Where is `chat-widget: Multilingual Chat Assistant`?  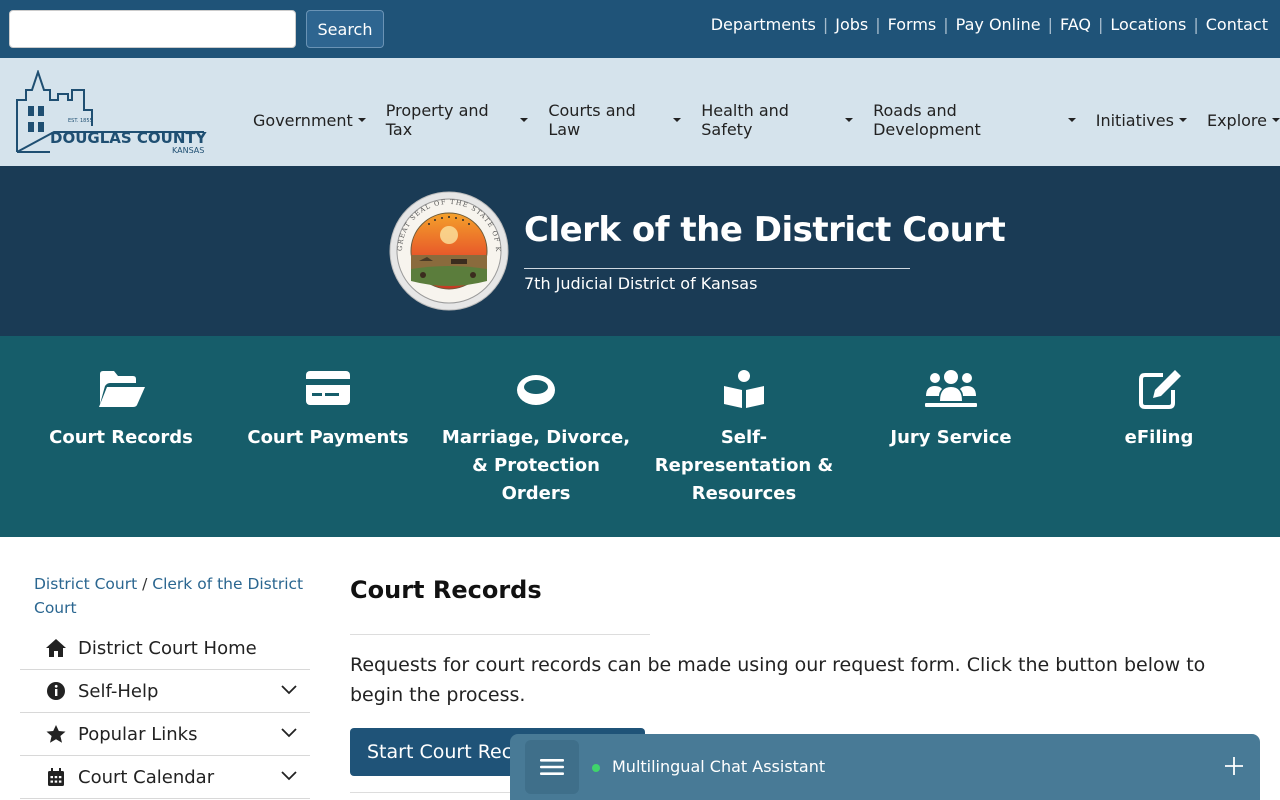 chat-widget: Multilingual Chat Assistant is located at coordinates (885, 767).